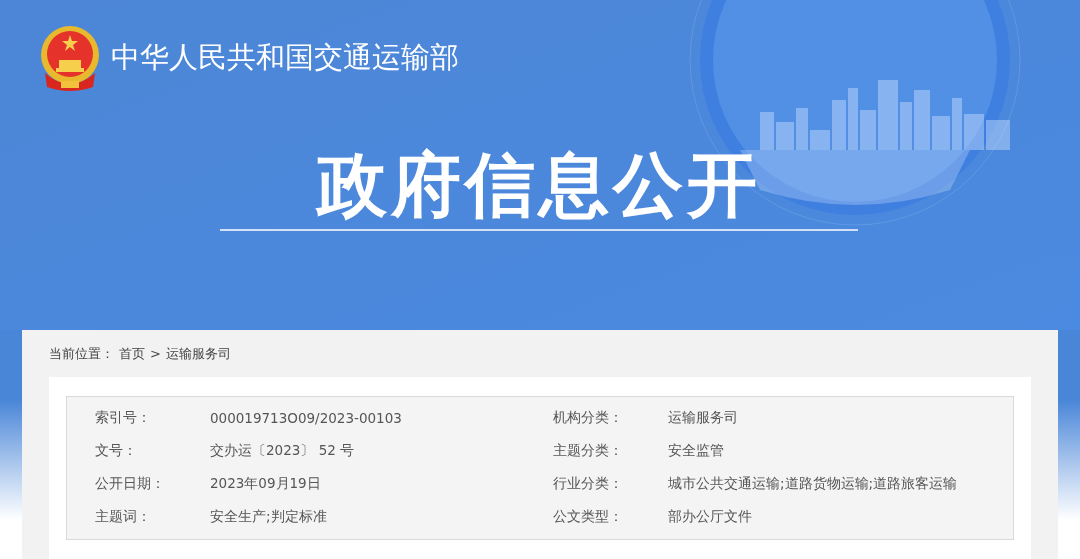  I want to click on page-title: 政府信息公开, so click(538, 185).